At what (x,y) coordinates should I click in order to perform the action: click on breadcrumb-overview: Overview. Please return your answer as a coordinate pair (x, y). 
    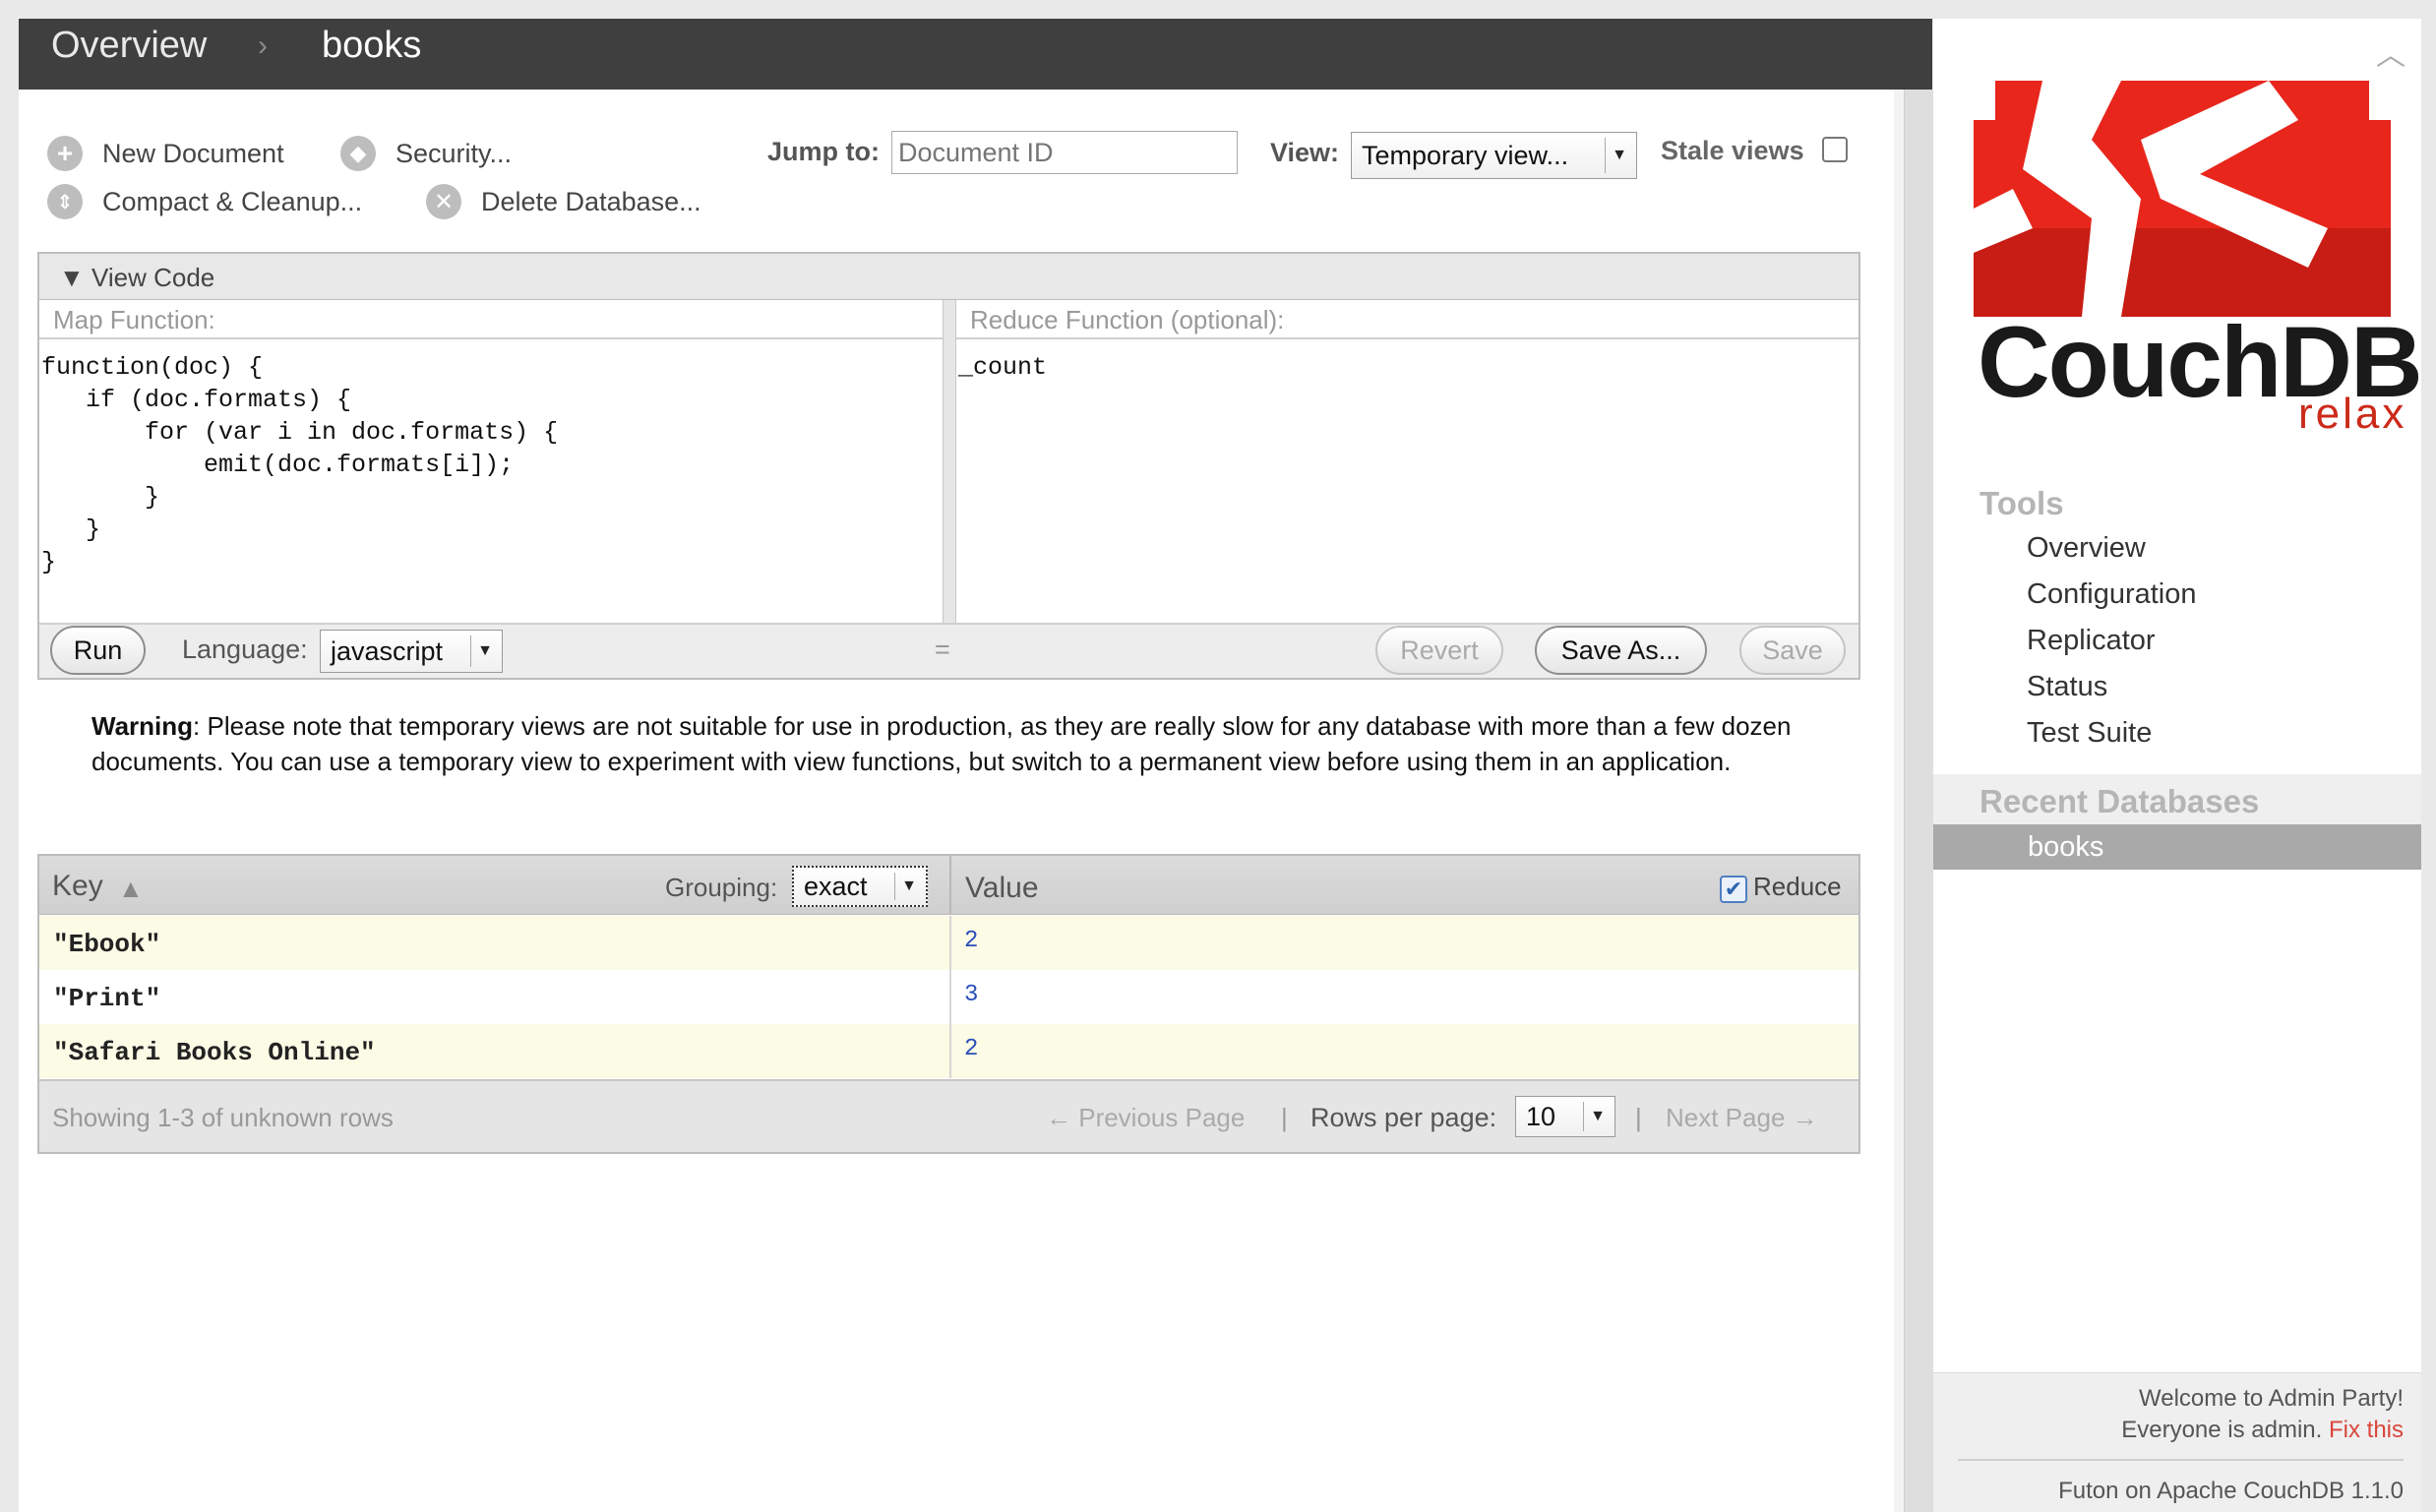
    Looking at the image, I should click on (129, 46).